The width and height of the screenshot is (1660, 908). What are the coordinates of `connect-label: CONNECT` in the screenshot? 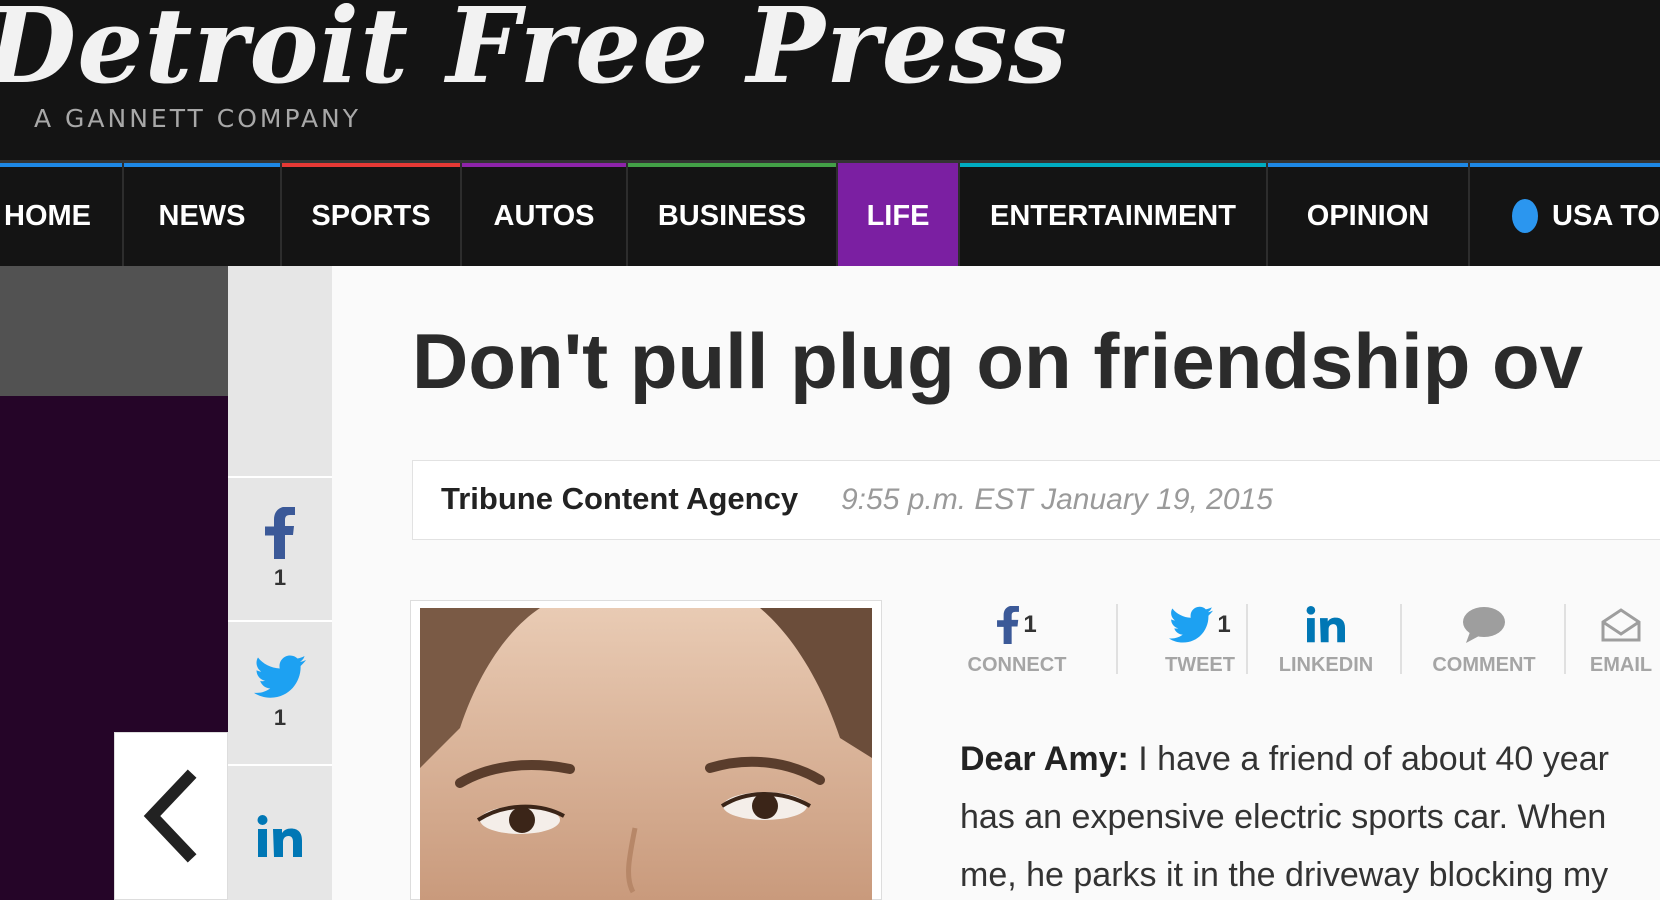 It's located at (1017, 665).